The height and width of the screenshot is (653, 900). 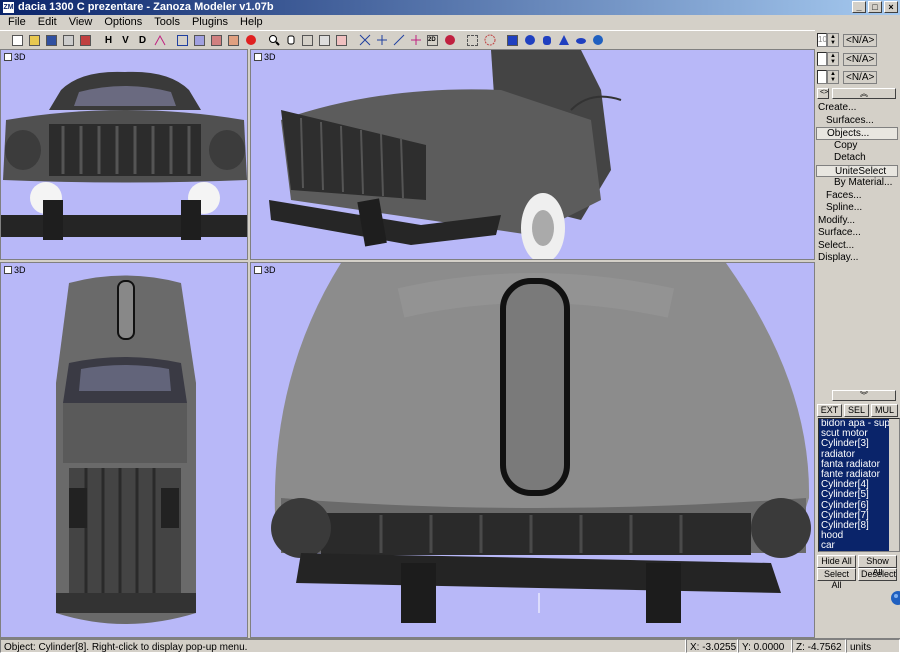 I want to click on mul-button: MUL, so click(x=884, y=410).